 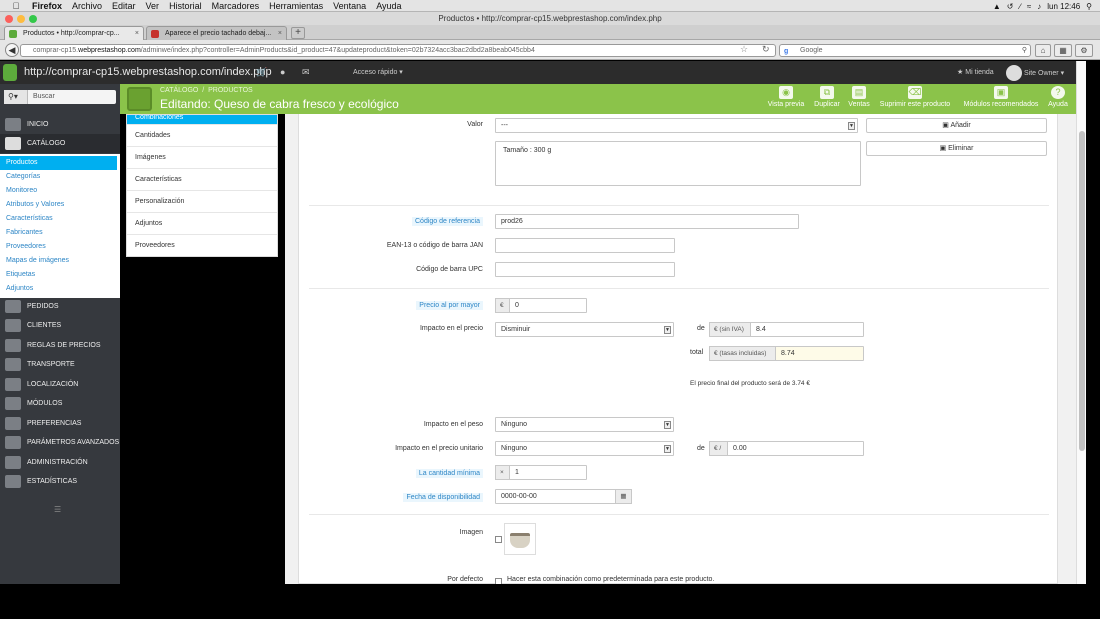 I want to click on preview-button: ◉ Vista previa, so click(x=786, y=99).